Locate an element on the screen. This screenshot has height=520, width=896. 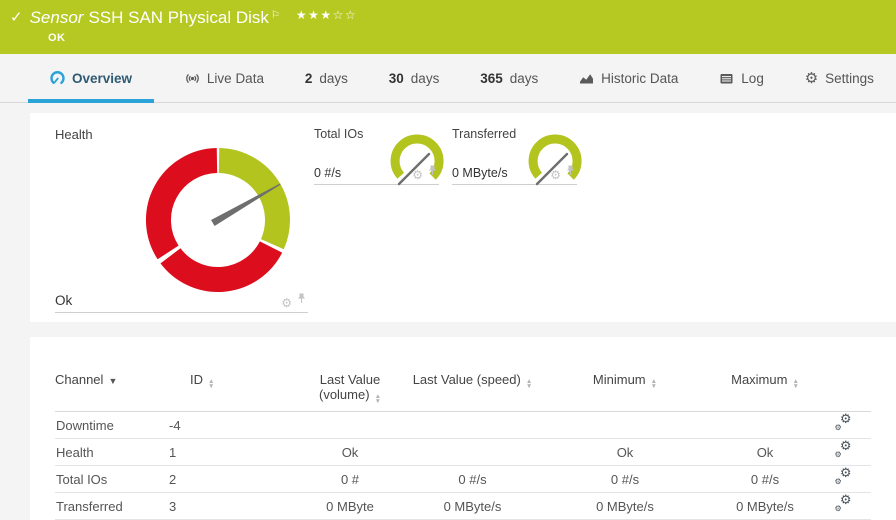
tab-2-days: 2 days is located at coordinates (326, 78).